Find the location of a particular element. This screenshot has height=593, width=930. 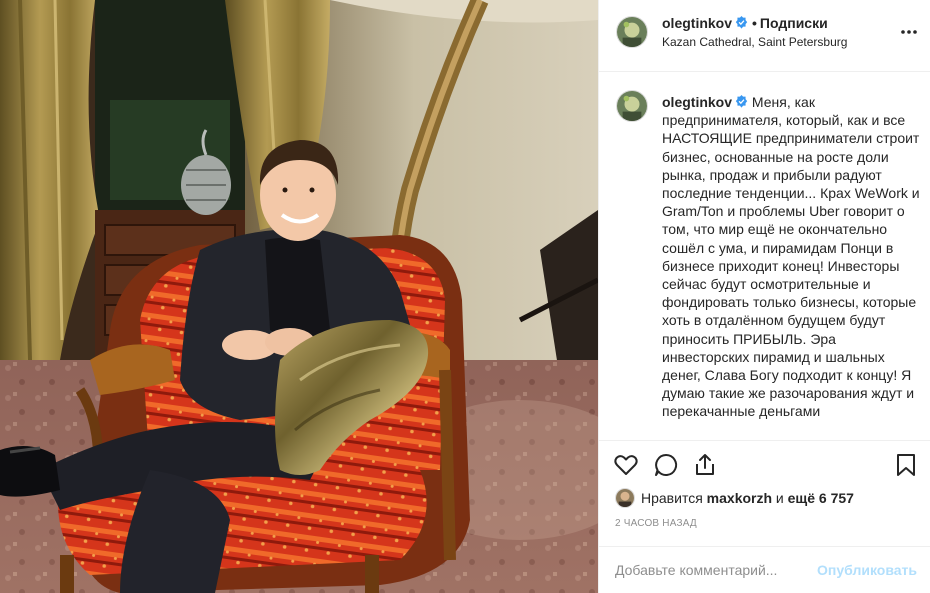

likes-row: Нравится maxkorzh и ещё 6 757 is located at coordinates (734, 498).